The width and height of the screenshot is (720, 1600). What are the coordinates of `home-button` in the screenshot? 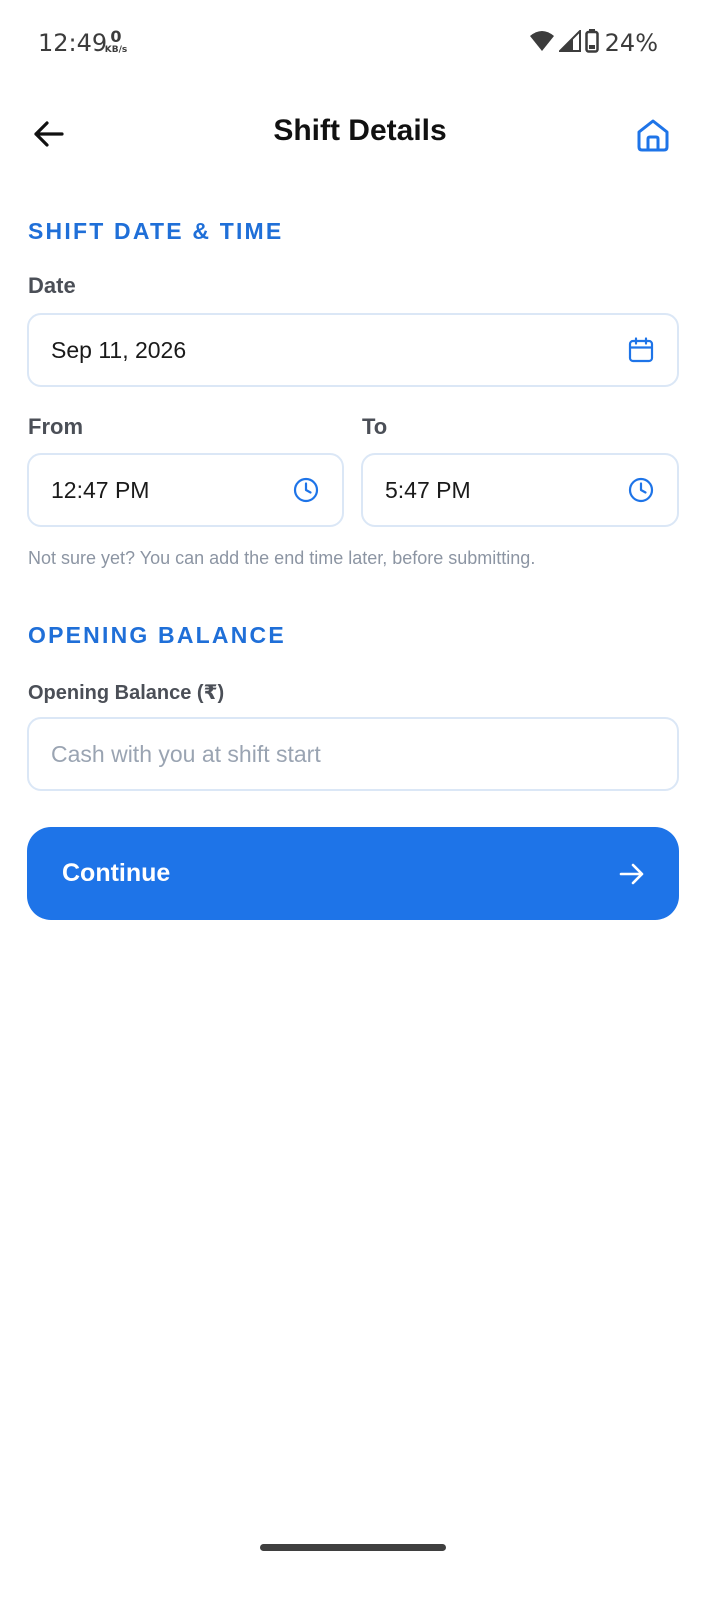 It's located at (653, 135).